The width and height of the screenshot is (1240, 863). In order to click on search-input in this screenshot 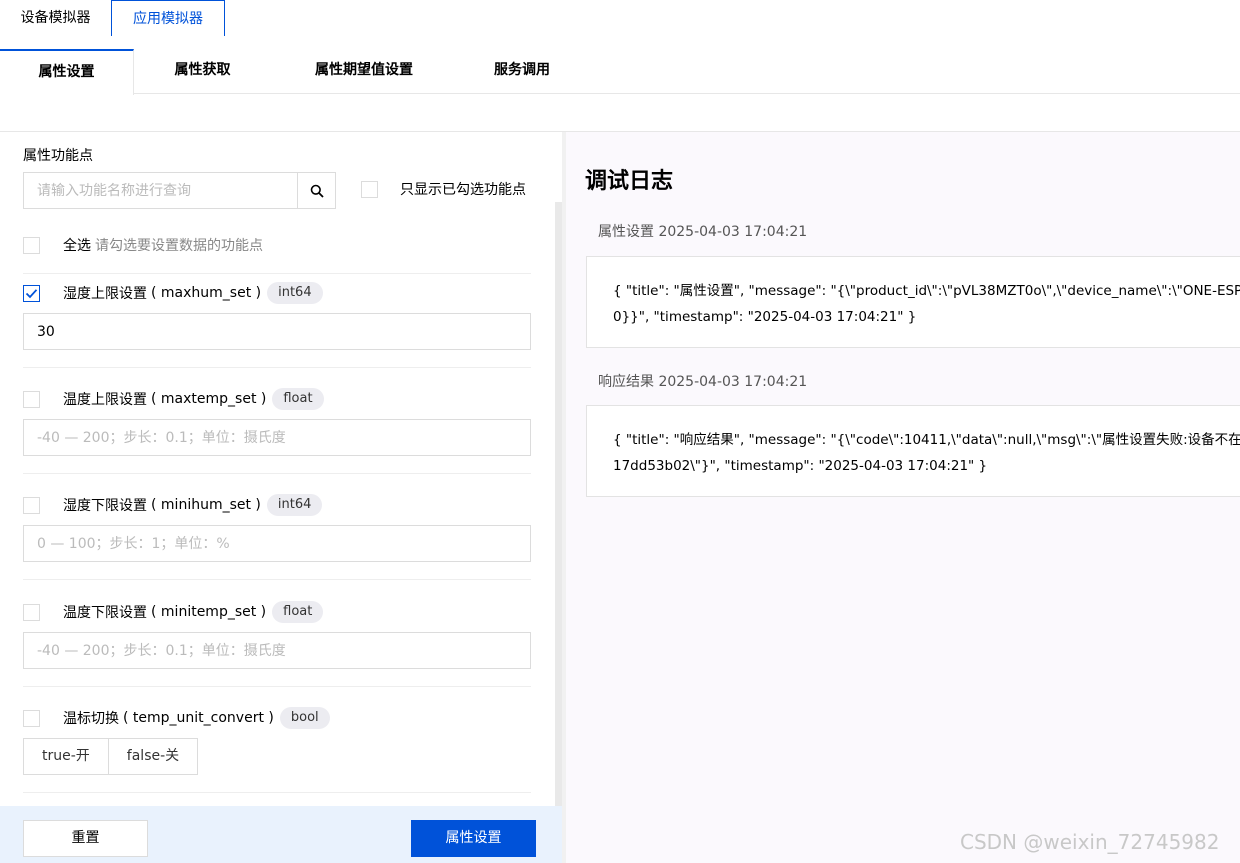, I will do `click(161, 190)`.